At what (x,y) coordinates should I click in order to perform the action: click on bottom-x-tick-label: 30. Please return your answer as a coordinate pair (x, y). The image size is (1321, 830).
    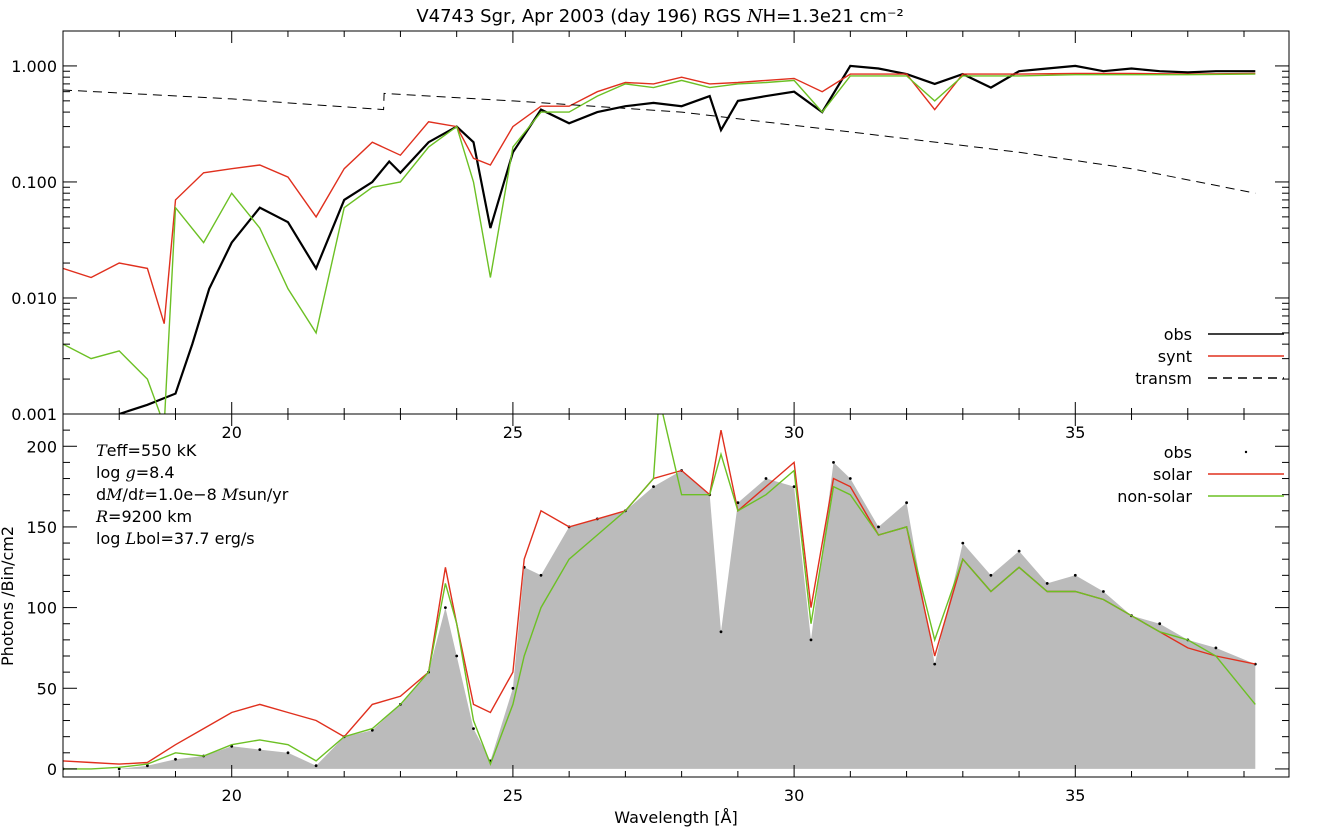
    Looking at the image, I should click on (794, 795).